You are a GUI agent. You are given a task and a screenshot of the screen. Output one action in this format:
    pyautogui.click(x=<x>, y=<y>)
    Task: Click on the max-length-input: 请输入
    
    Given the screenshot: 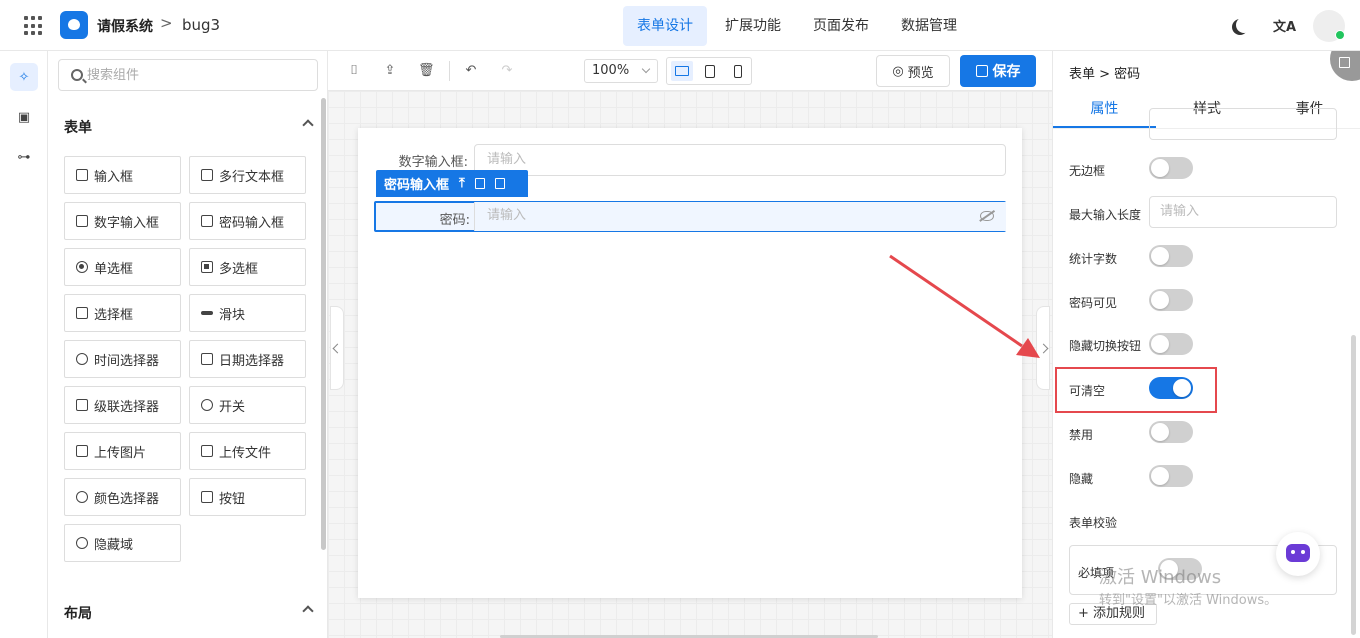 What is the action you would take?
    pyautogui.click(x=1243, y=212)
    